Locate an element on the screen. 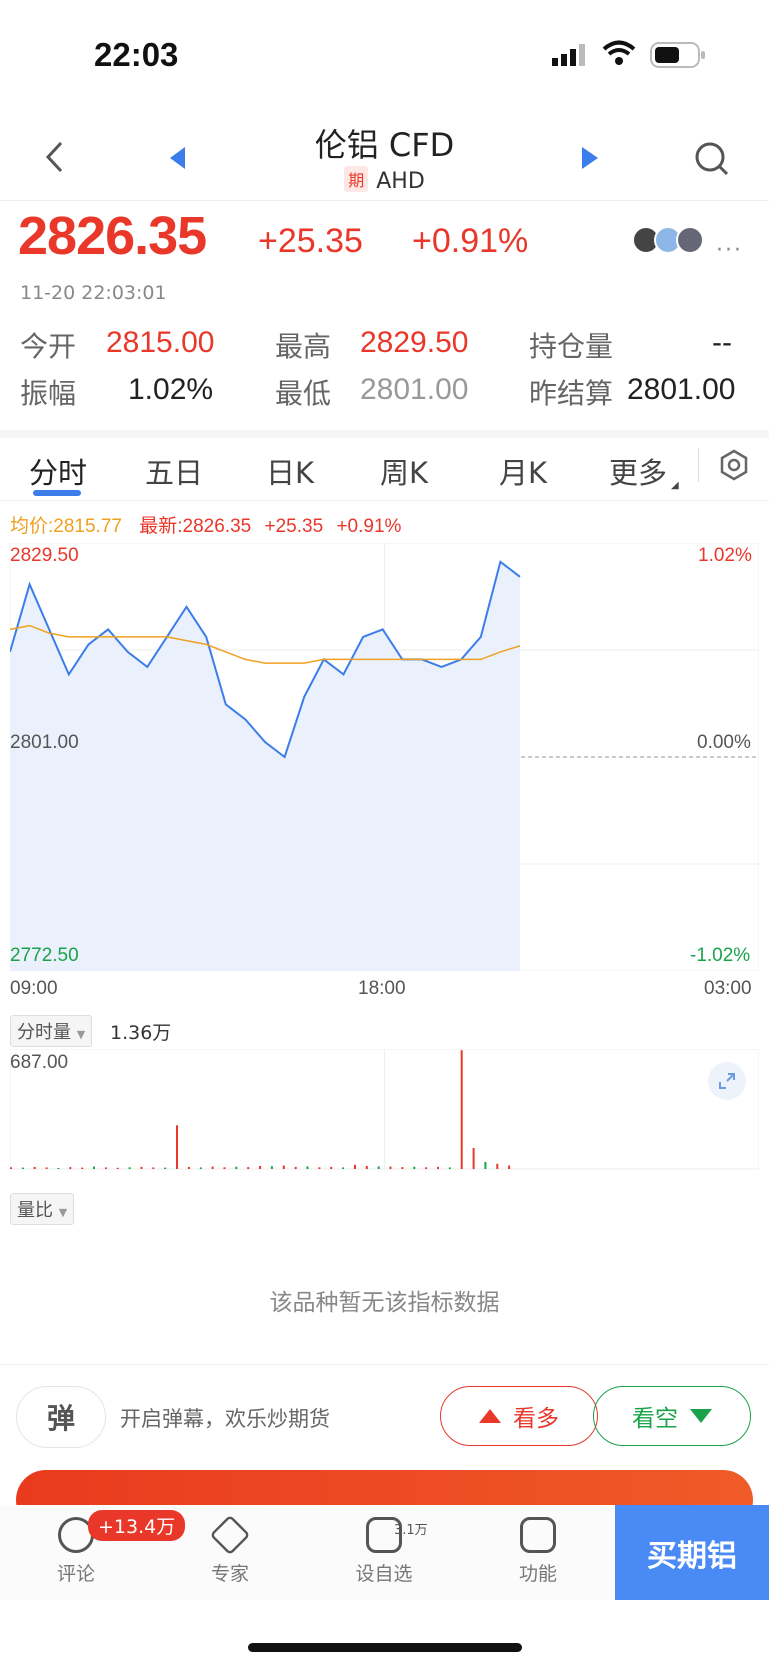  tab-monthly-k: 月K is located at coordinates (523, 471).